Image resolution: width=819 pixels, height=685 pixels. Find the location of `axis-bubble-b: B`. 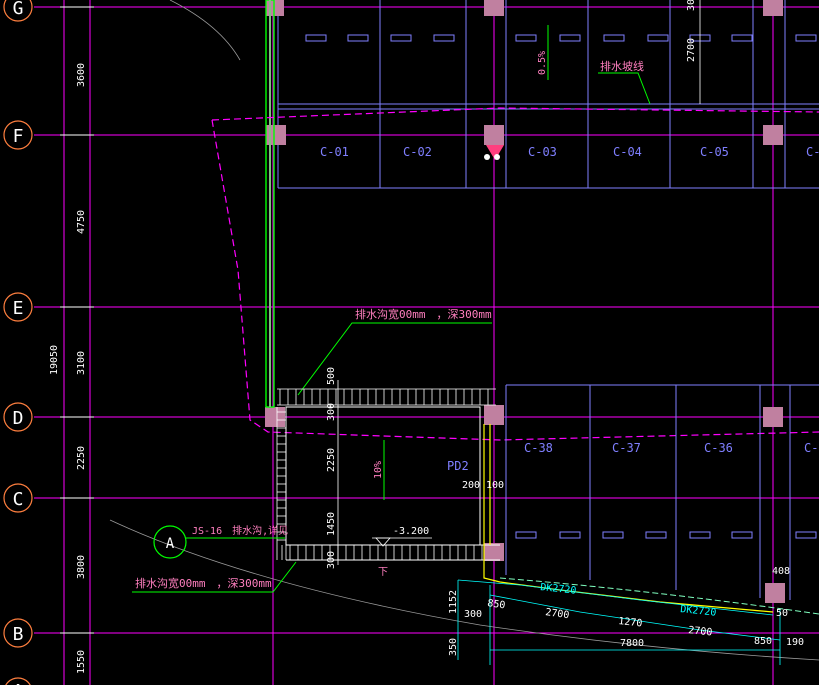

axis-bubble-b: B is located at coordinates (18, 633).